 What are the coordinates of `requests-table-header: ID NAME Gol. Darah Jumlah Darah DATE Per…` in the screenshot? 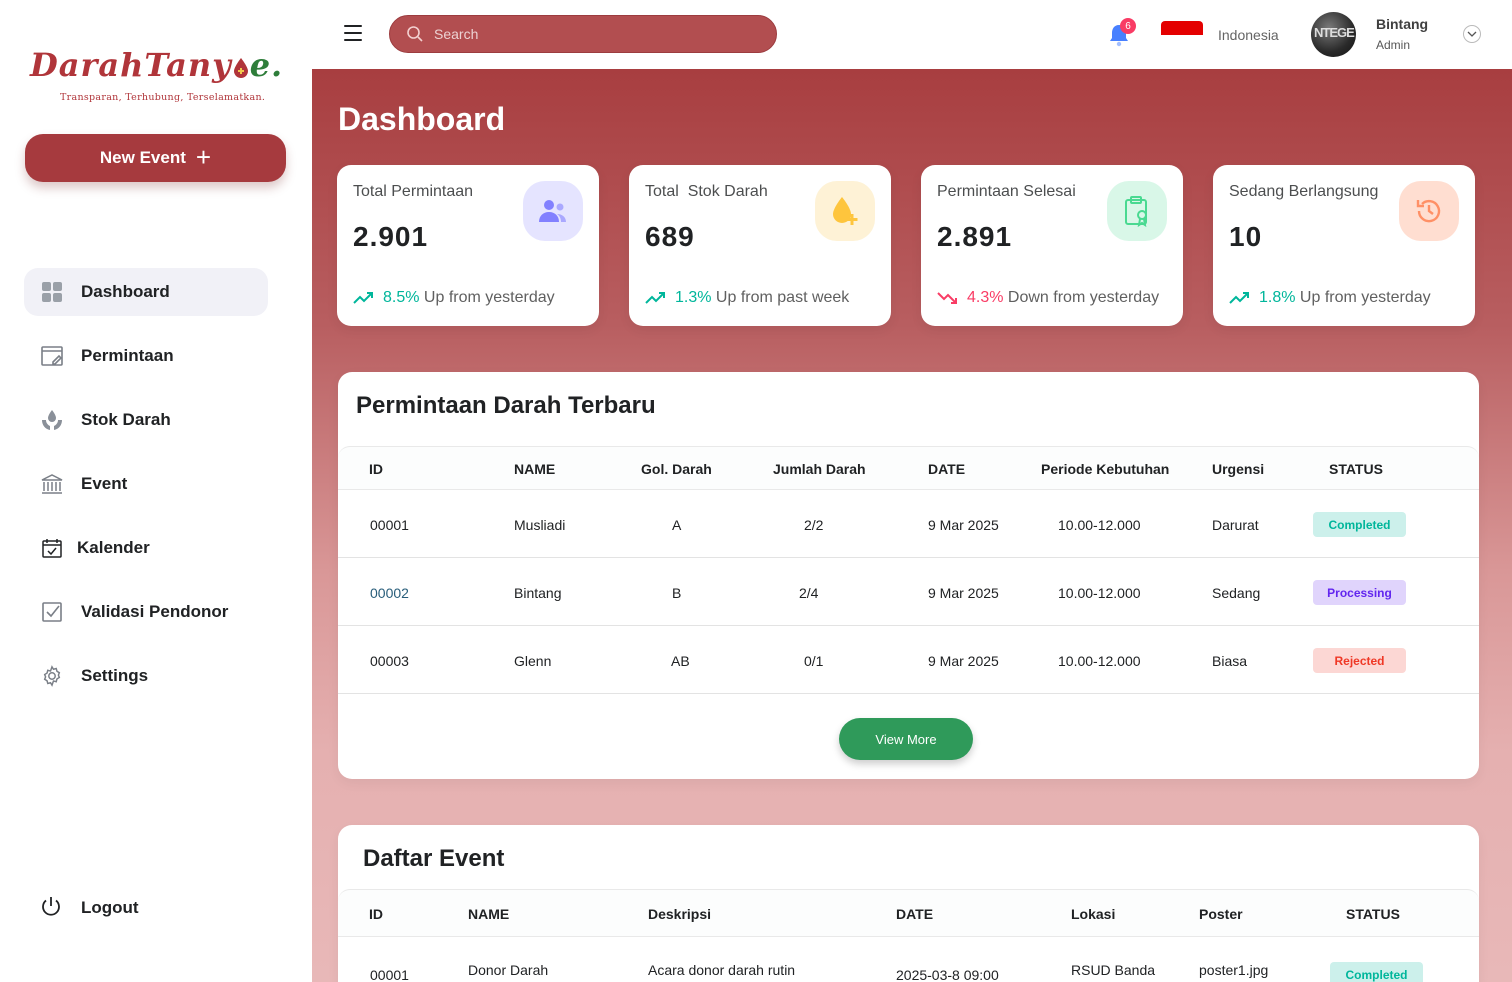 It's located at (908, 468).